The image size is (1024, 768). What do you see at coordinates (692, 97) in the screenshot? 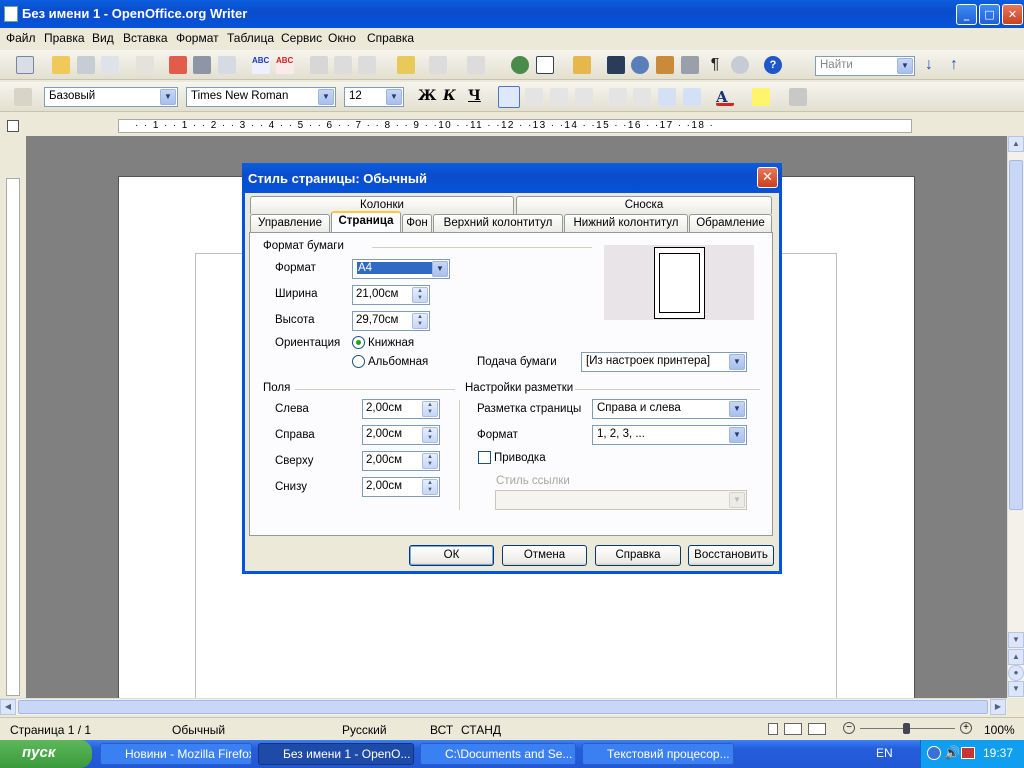
I see `increase-indent-icon` at bounding box center [692, 97].